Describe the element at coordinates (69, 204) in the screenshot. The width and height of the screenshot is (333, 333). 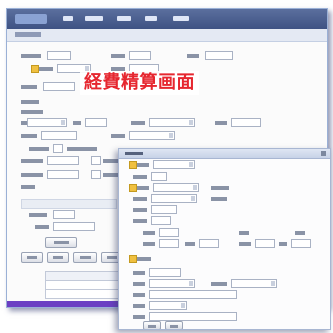
I see `section-header` at that location.